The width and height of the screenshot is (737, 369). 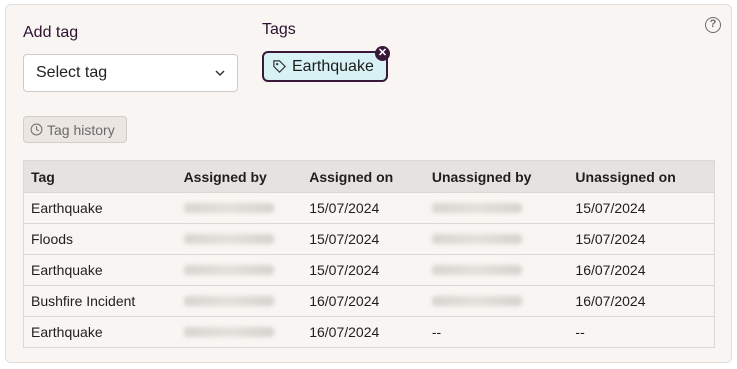 What do you see at coordinates (382, 53) in the screenshot?
I see `remove-tag-icon: ✕` at bounding box center [382, 53].